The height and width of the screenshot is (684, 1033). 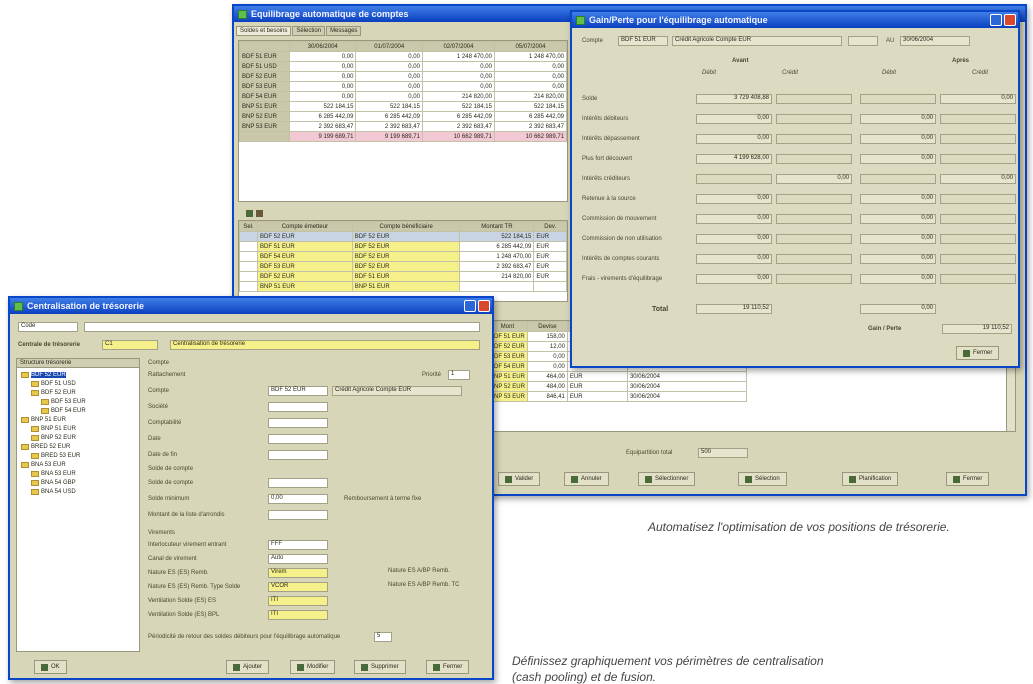 What do you see at coordinates (403, 86) in the screenshot?
I see `grid-row: BDF 53 EUR 0,00 0,00 0,00 0,00` at bounding box center [403, 86].